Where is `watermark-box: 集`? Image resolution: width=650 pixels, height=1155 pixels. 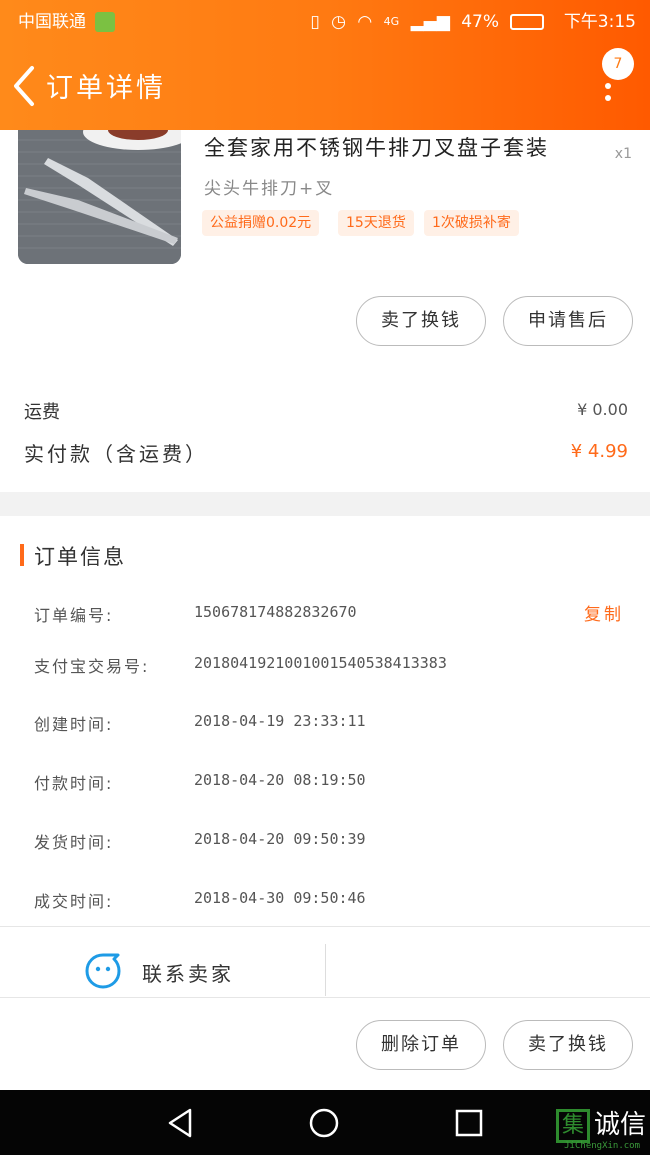
watermark-box: 集 is located at coordinates (572, 1125).